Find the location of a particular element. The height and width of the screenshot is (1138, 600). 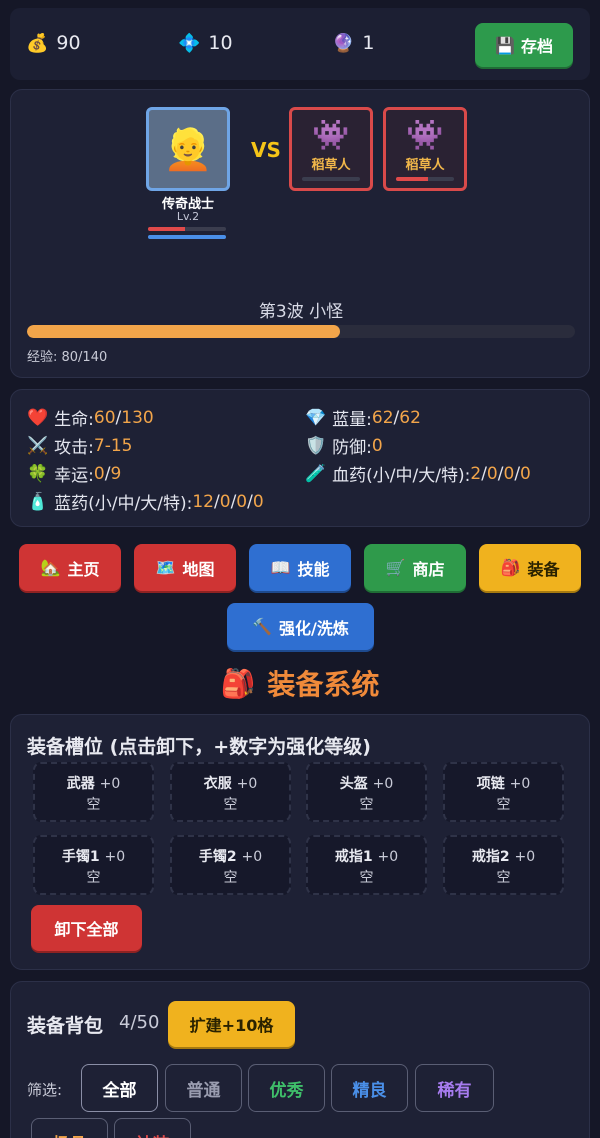

hp-potion-large: 0 is located at coordinates (509, 473).